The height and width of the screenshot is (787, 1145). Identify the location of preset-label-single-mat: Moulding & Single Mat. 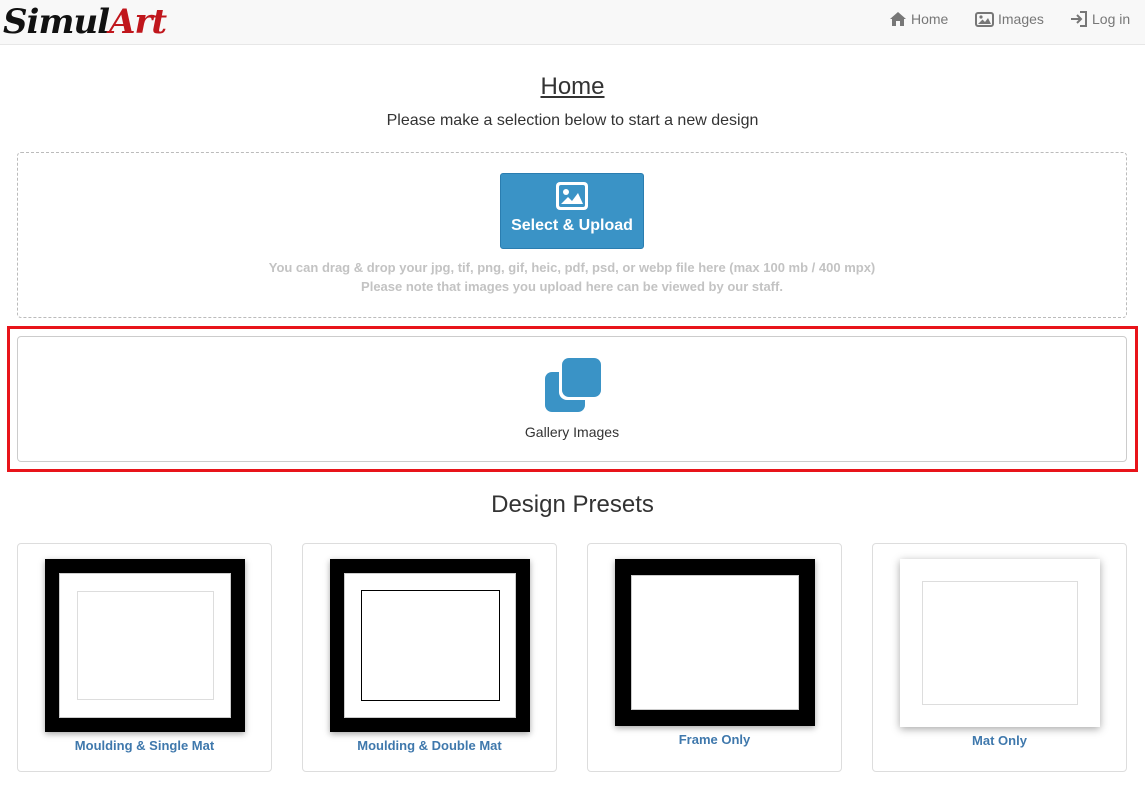
(144, 745).